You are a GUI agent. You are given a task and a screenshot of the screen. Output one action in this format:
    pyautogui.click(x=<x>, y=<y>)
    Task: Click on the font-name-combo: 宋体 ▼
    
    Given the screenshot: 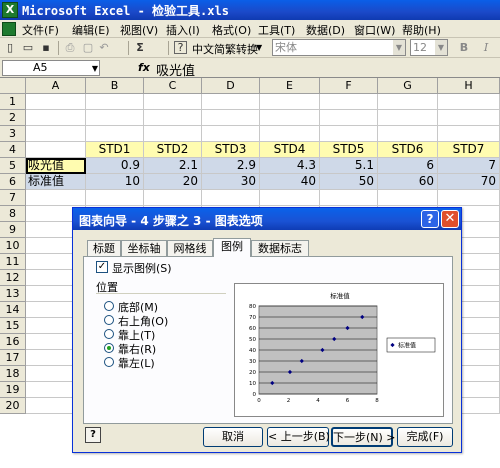 What is the action you would take?
    pyautogui.click(x=339, y=47)
    